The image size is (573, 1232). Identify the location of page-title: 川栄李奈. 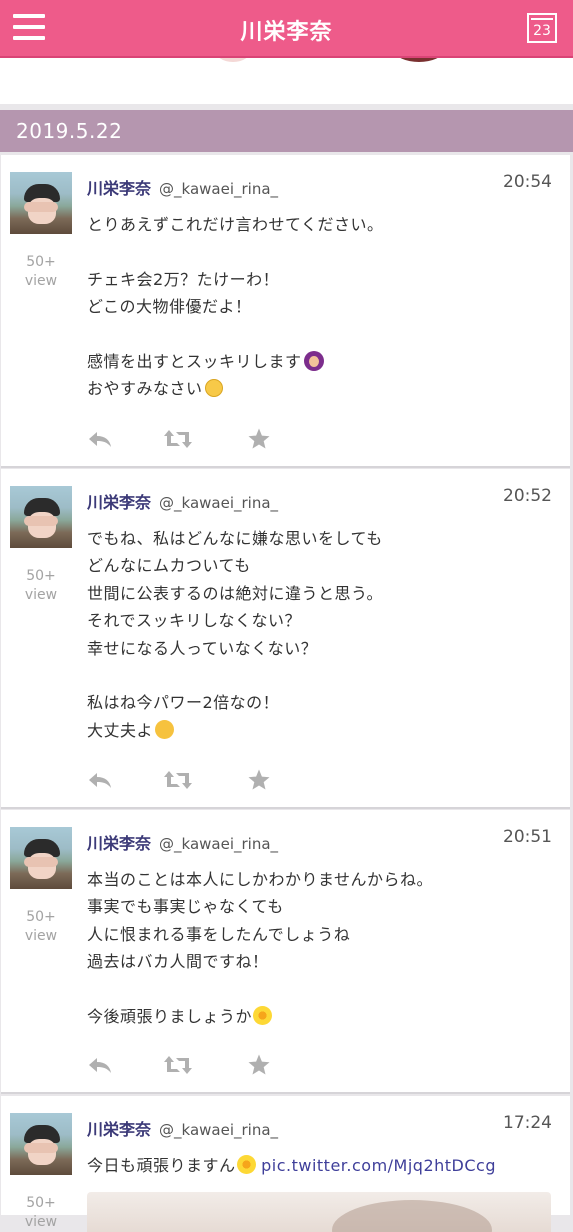
(286, 32).